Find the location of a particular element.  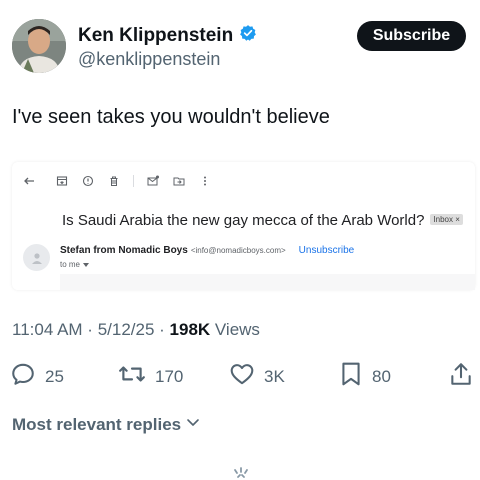

report-spam-icon is located at coordinates (88, 181).